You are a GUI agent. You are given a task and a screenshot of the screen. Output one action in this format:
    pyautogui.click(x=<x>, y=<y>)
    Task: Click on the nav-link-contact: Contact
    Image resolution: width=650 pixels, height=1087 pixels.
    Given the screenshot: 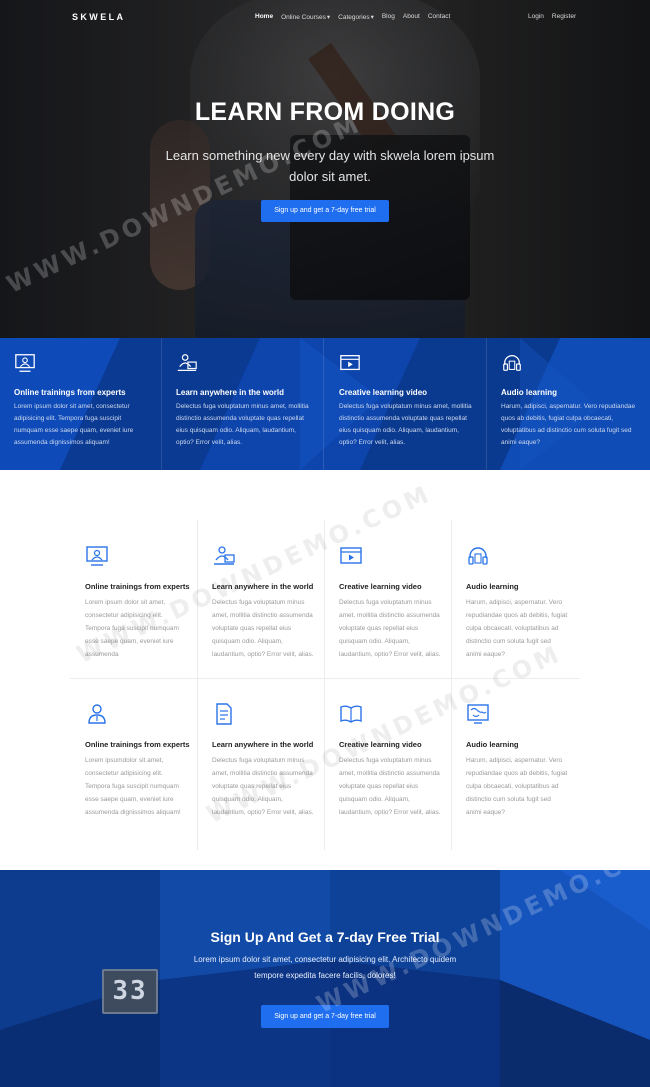 What is the action you would take?
    pyautogui.click(x=439, y=17)
    